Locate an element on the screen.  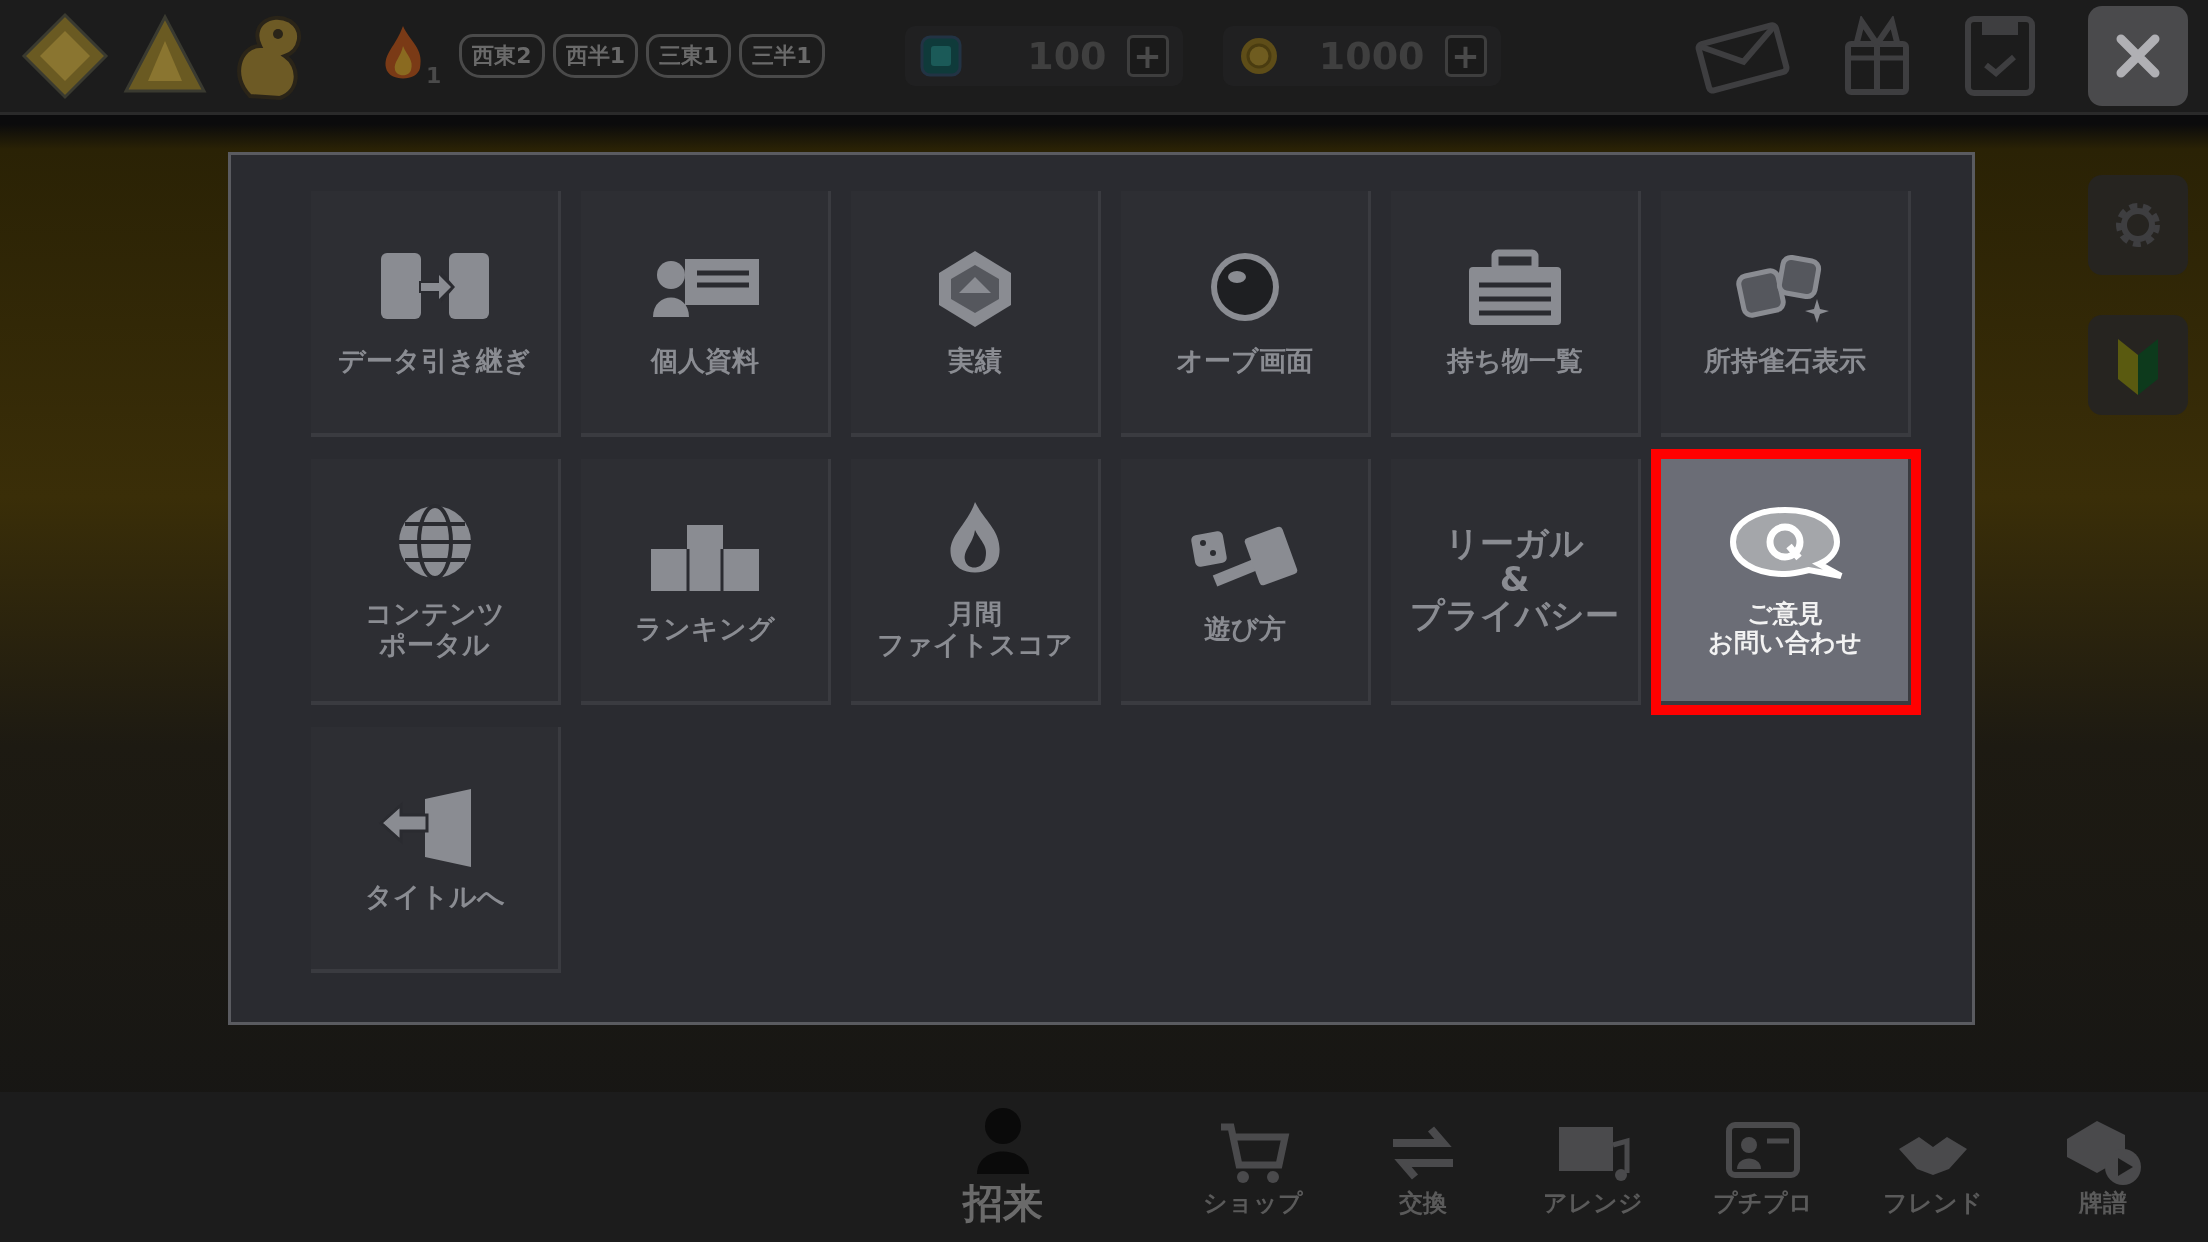
nav-button: 招来 is located at coordinates (1003, 1167).